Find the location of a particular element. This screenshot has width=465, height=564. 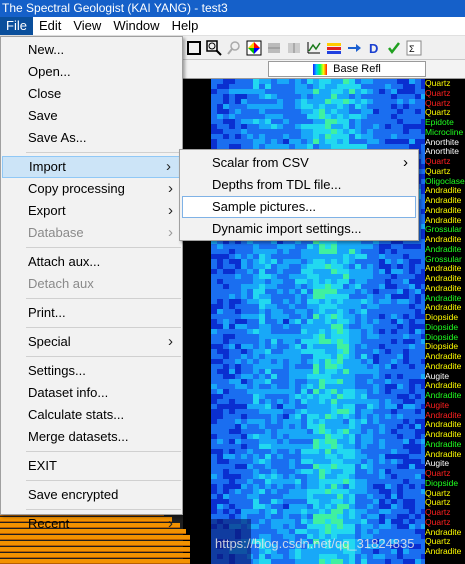

toolbar: D Σ is located at coordinates (324, 48).